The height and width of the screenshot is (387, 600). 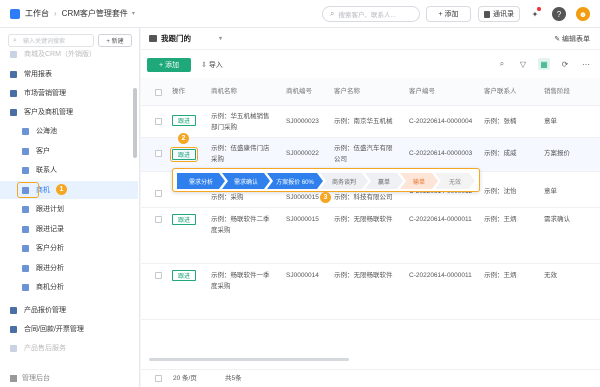 I want to click on annotation-highlight-ring, so click(x=28, y=190).